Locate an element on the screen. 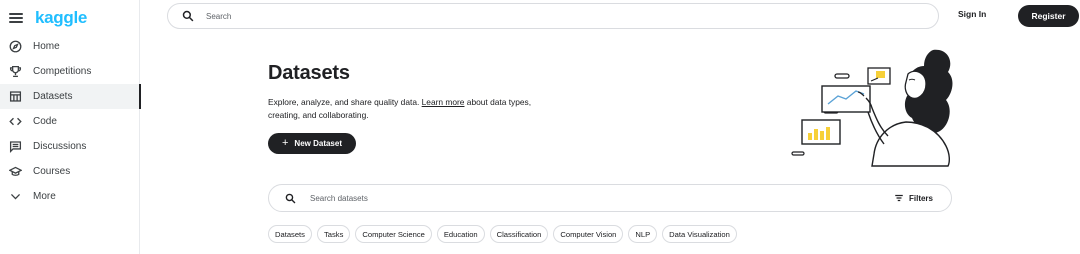 The height and width of the screenshot is (254, 1080). filters-button: Filters is located at coordinates (913, 198).